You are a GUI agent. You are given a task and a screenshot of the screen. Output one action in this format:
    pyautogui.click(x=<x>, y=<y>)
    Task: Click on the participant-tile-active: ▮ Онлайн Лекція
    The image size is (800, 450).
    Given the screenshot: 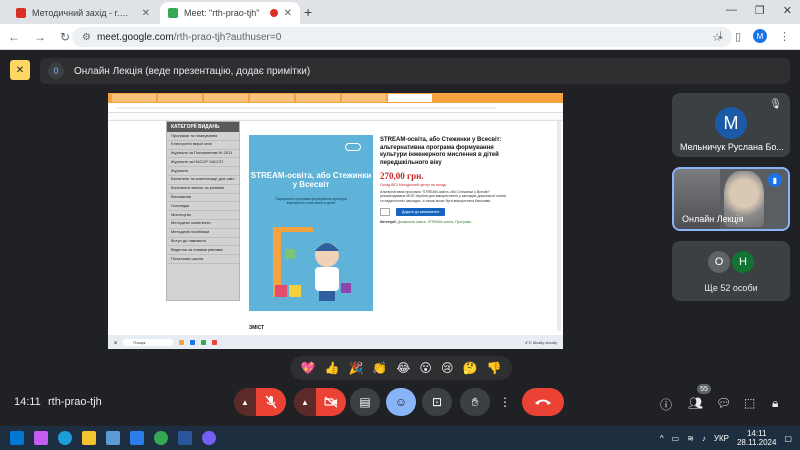 What is the action you would take?
    pyautogui.click(x=731, y=199)
    